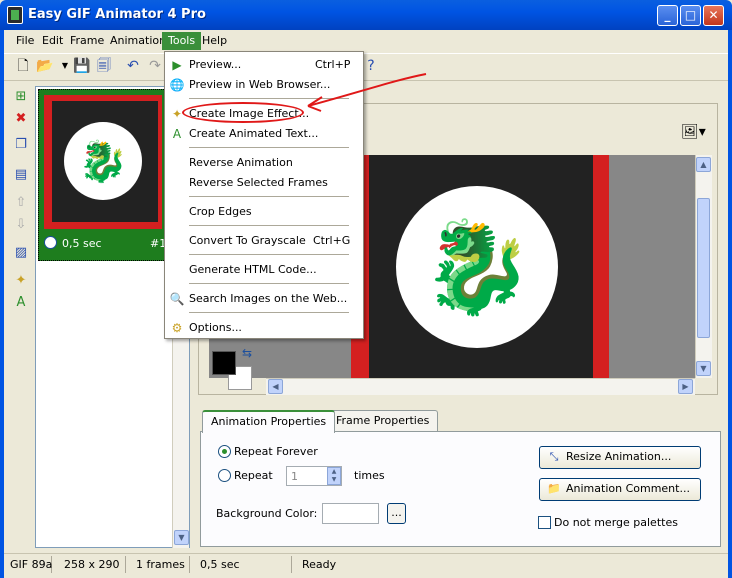 Image resolution: width=732 pixels, height=578 pixels. Describe the element at coordinates (2, 304) in the screenshot. I see `window-border-left` at that location.